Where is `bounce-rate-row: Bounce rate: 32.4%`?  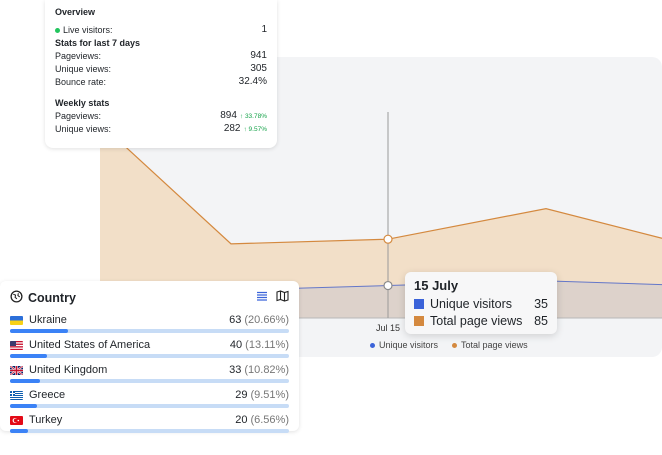 bounce-rate-row: Bounce rate: 32.4% is located at coordinates (161, 81).